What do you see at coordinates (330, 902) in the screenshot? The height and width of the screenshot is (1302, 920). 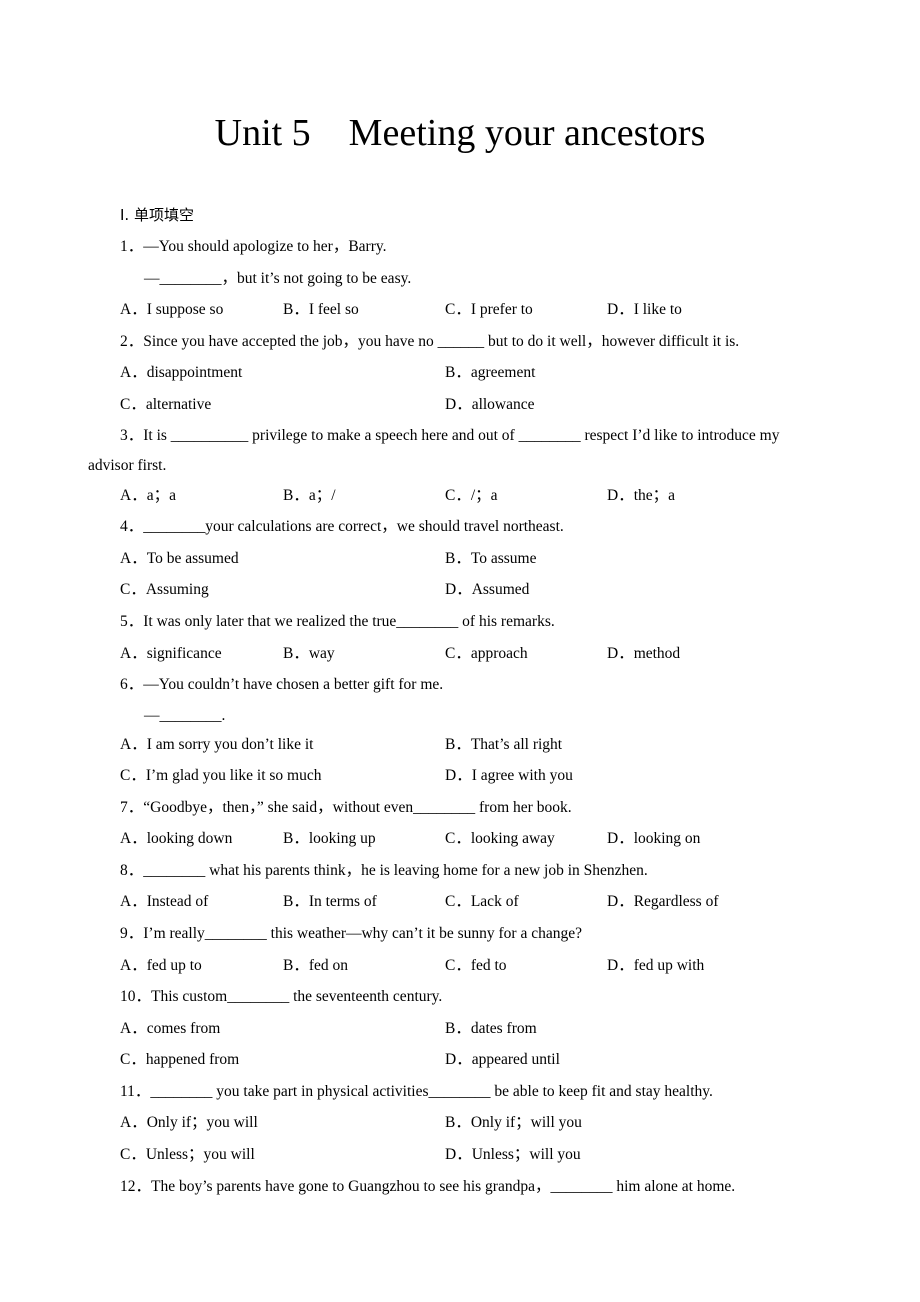 I see `question-8-option-b: B．In terms of` at bounding box center [330, 902].